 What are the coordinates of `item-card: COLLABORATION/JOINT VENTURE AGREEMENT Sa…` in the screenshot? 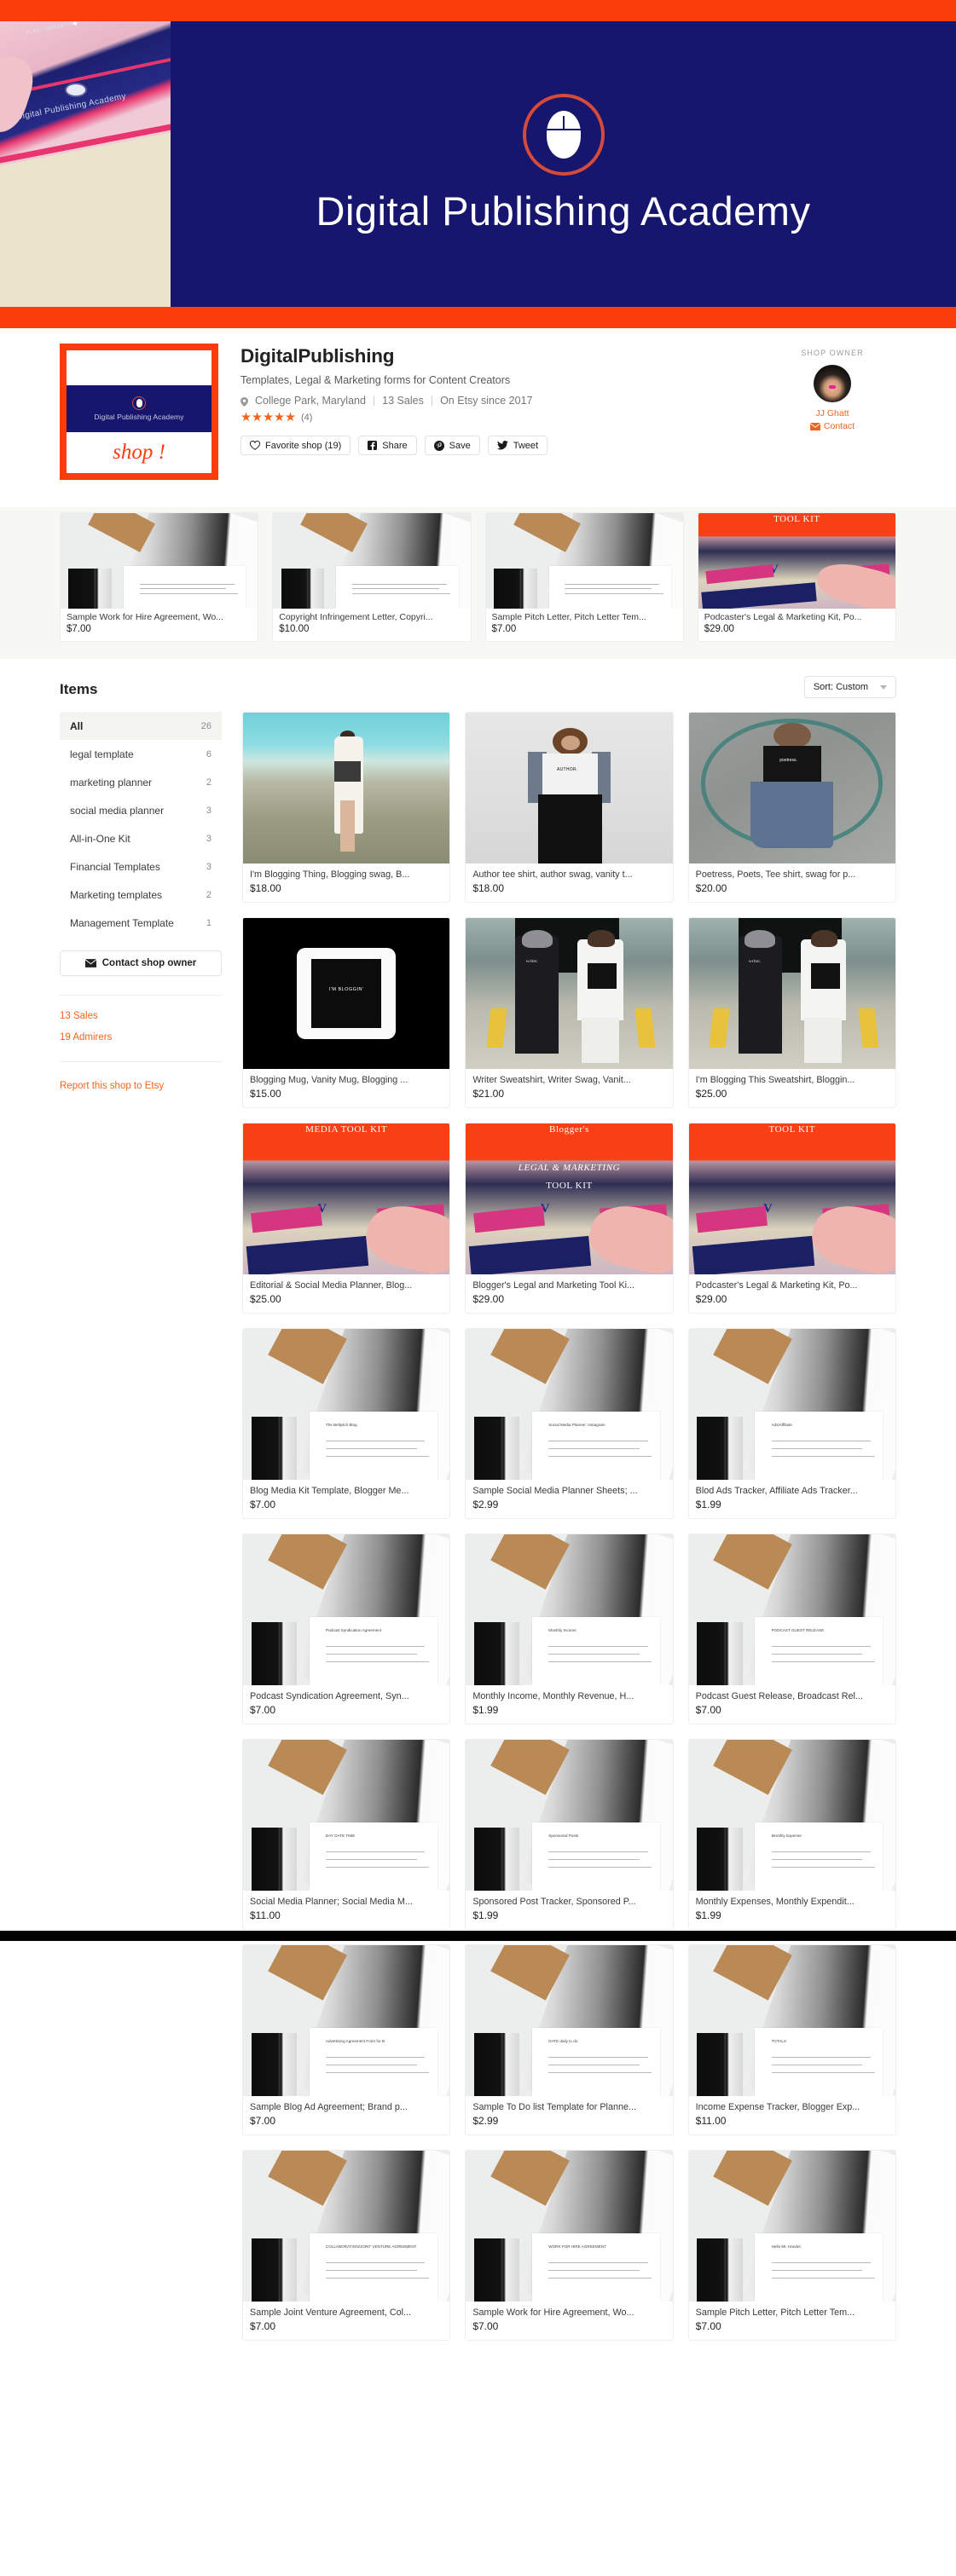 It's located at (346, 2245).